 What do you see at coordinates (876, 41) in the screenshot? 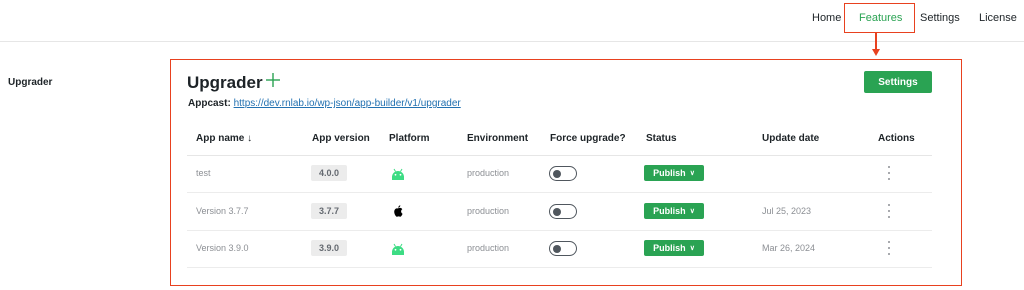
I see `annotation-arrow-line` at bounding box center [876, 41].